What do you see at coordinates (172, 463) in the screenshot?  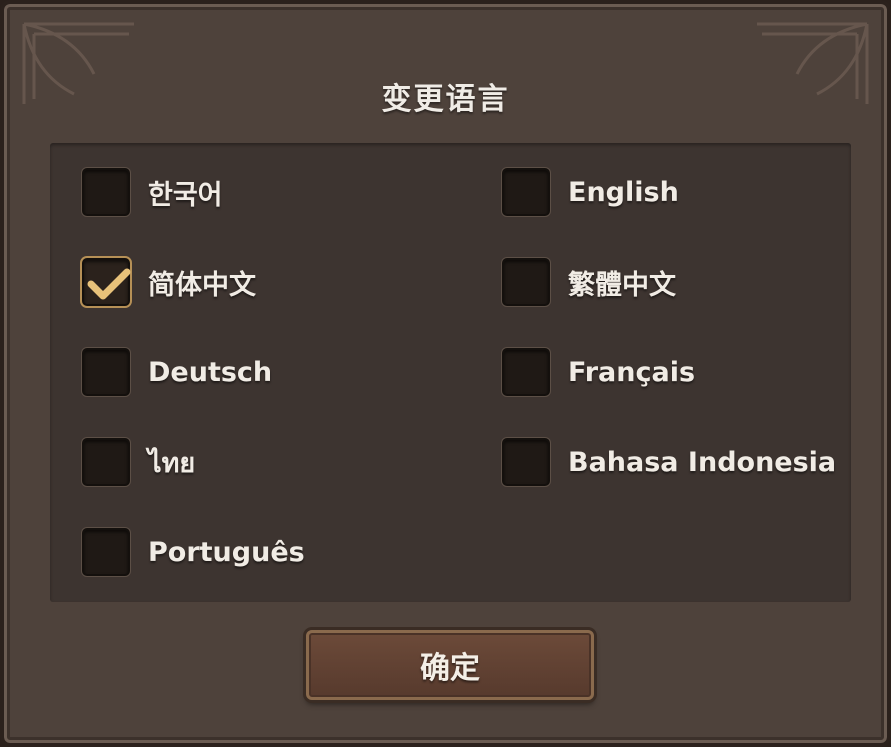 I see `language-label: ไทย` at bounding box center [172, 463].